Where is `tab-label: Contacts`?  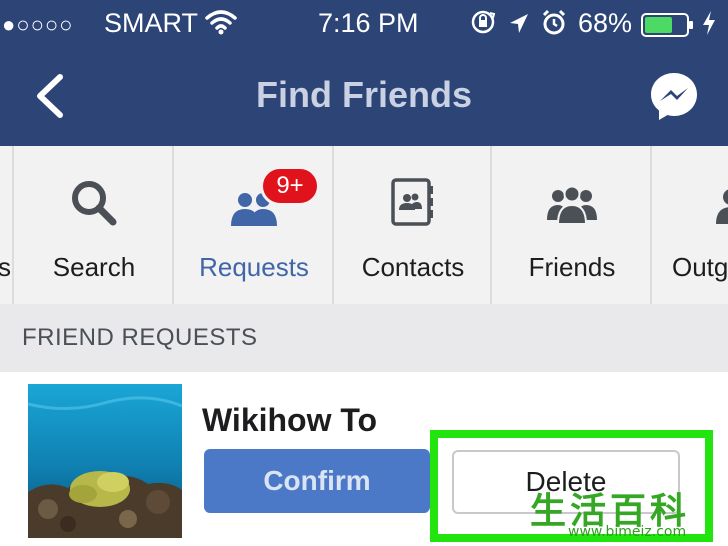
tab-label: Contacts is located at coordinates (413, 267).